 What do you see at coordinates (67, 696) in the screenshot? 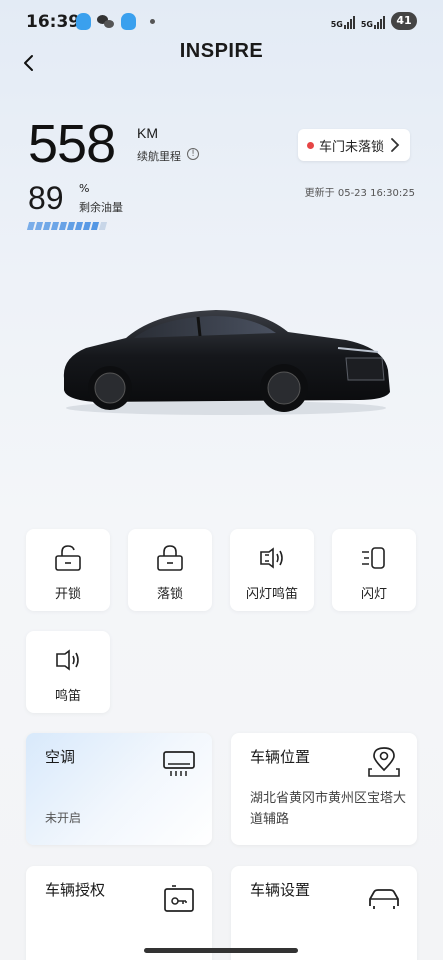
I see `horn-label: 鸣笛` at bounding box center [67, 696].